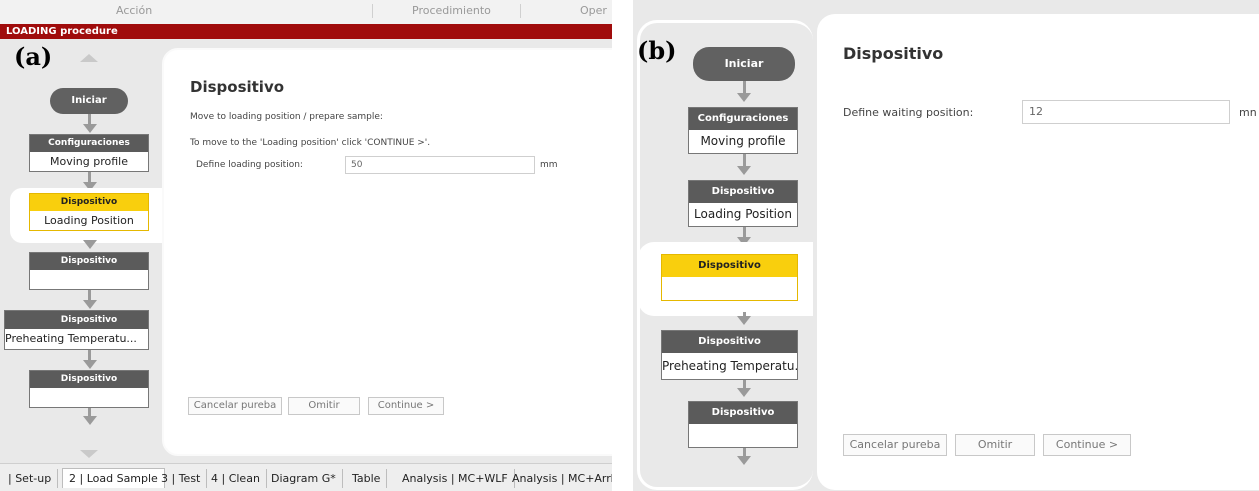 This screenshot has height=491, width=1259. What do you see at coordinates (89, 220) in the screenshot?
I see `step-body: Loading Position` at bounding box center [89, 220].